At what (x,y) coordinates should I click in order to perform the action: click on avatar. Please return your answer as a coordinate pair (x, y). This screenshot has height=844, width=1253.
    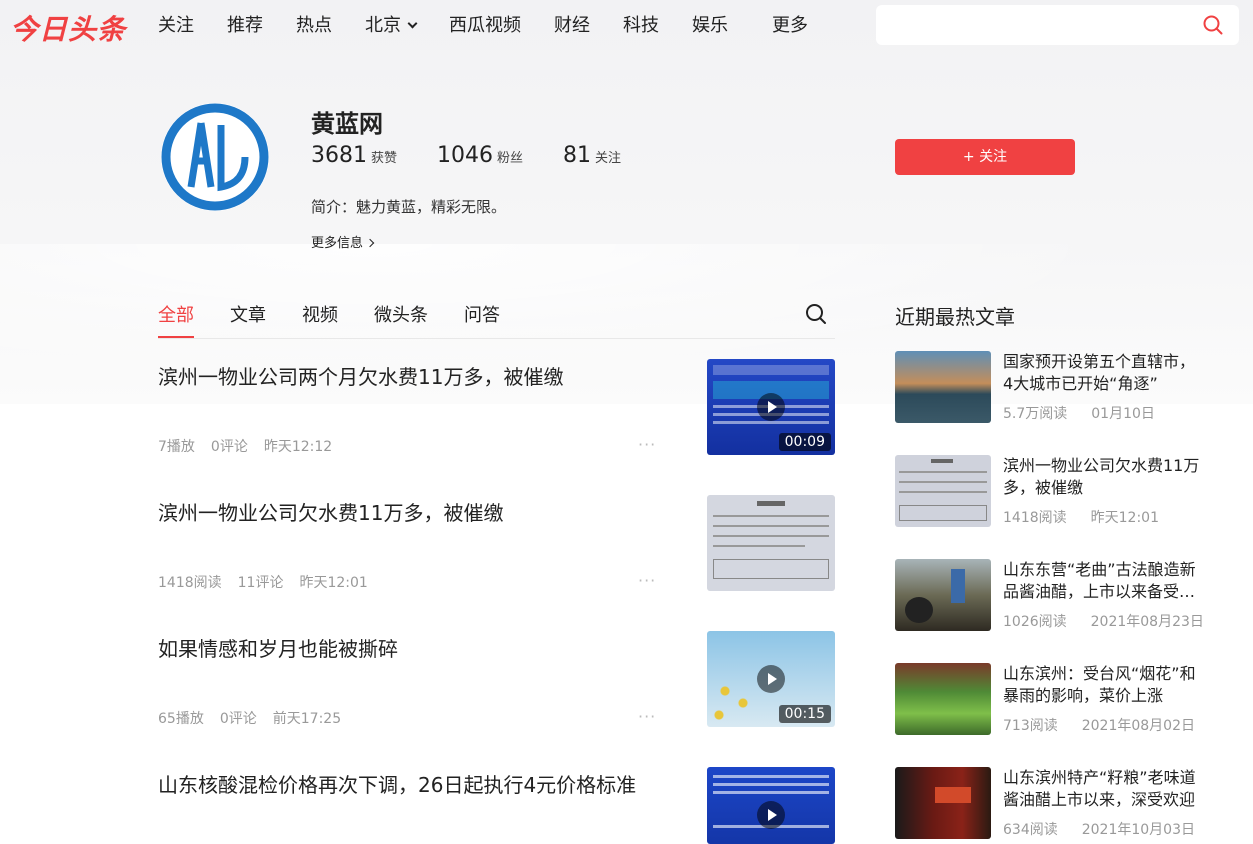
    Looking at the image, I should click on (215, 157).